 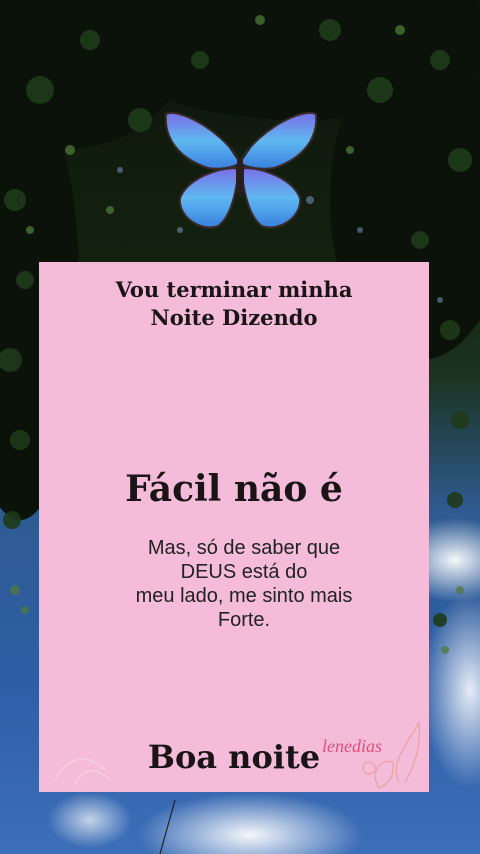 What do you see at coordinates (234, 289) in the screenshot?
I see `title-line-1: Vou terminar minha` at bounding box center [234, 289].